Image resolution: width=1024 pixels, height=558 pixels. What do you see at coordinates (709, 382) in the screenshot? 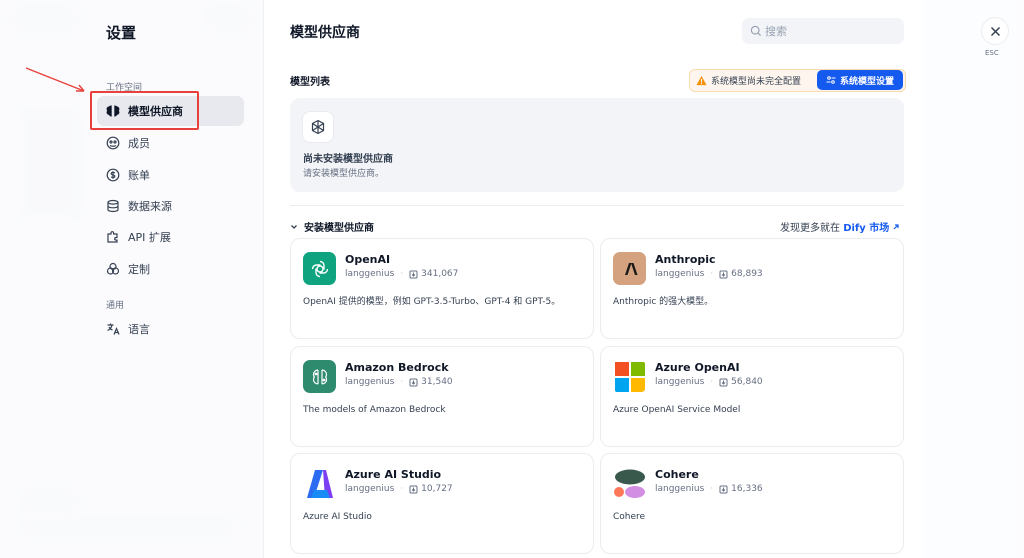
I see `provider-meta: langgenius · 56,840` at bounding box center [709, 382].